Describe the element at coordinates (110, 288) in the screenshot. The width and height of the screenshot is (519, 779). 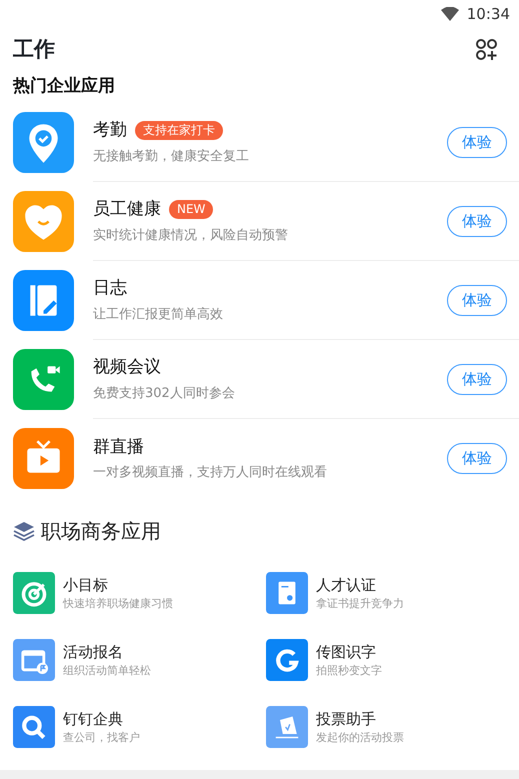
I see `app-name: 日志` at that location.